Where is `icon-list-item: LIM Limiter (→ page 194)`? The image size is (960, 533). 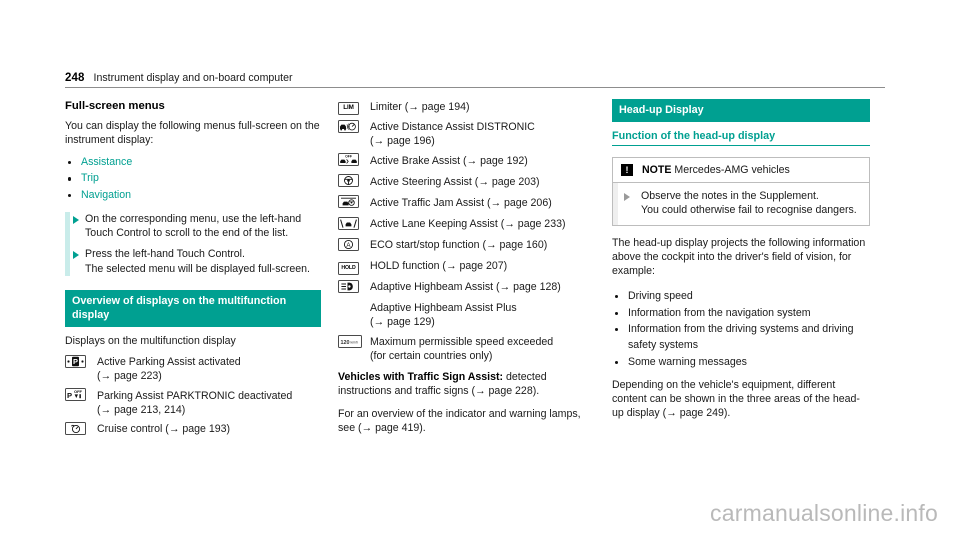 icon-list-item: LIM Limiter (→ page 194) is located at coordinates (466, 107).